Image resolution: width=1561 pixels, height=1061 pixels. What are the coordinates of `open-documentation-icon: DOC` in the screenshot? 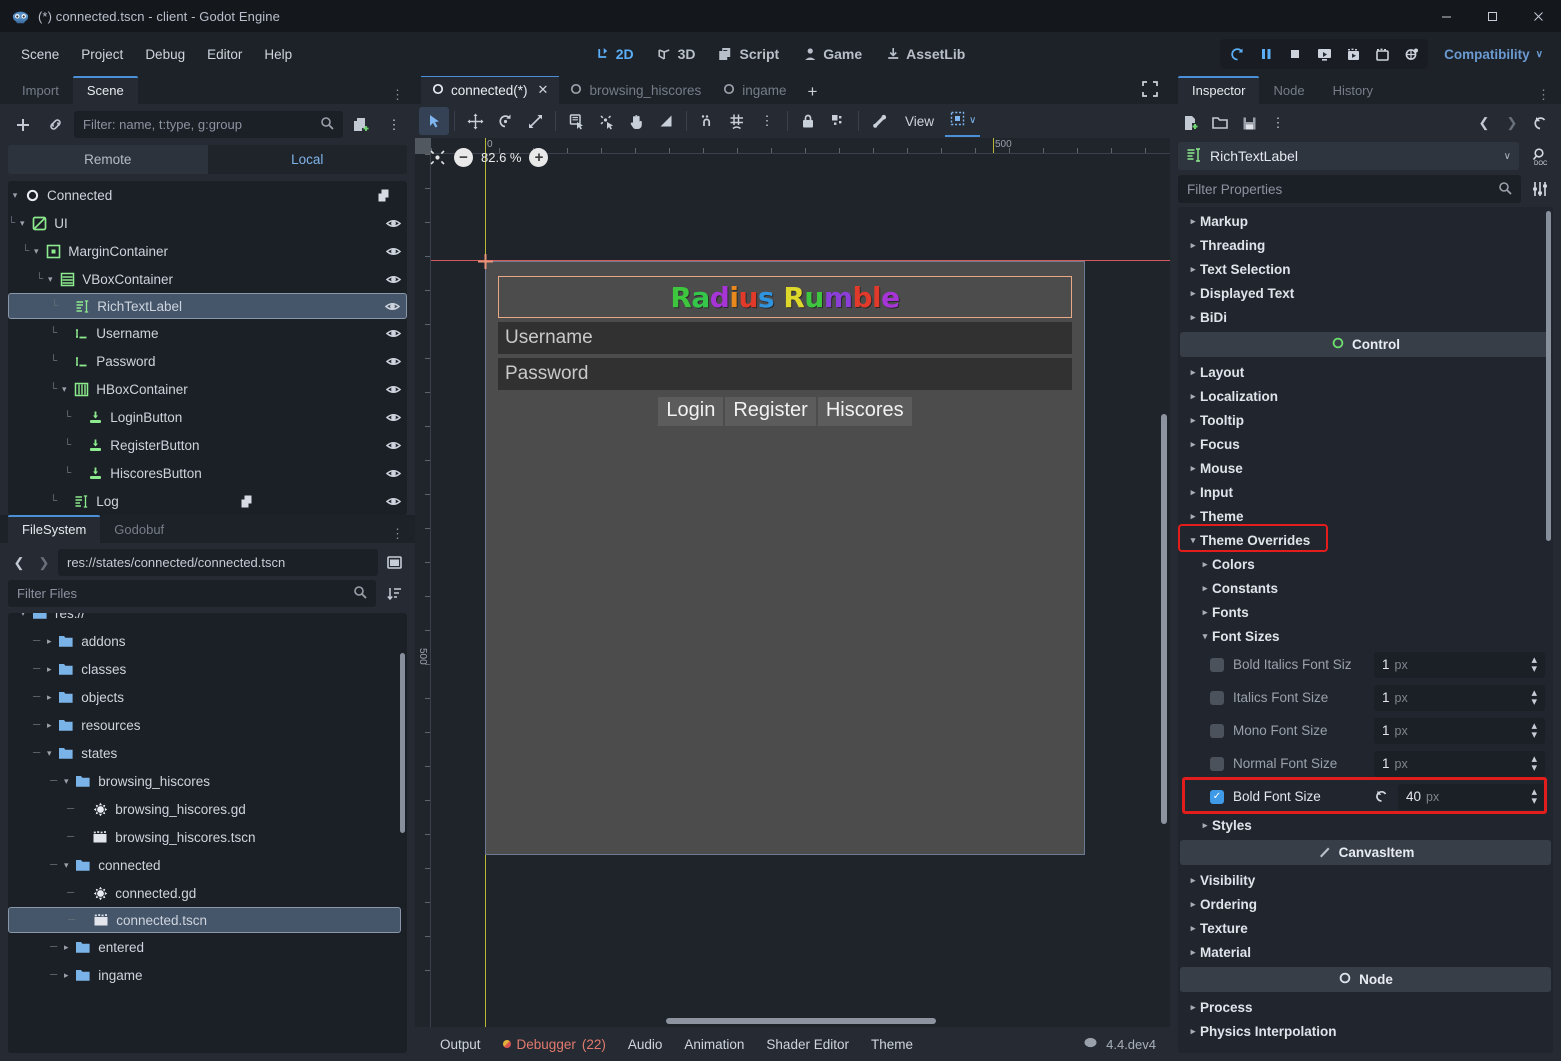 It's located at (1540, 156).